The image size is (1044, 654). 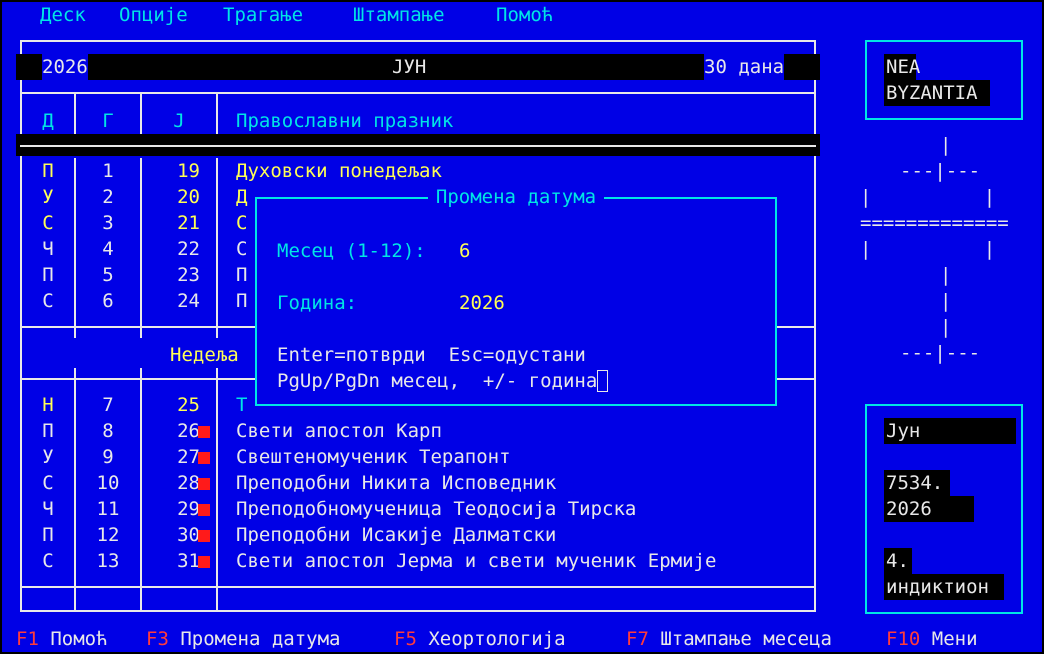 What do you see at coordinates (339, 171) in the screenshot?
I see `row-feast: Духовски понедељак` at bounding box center [339, 171].